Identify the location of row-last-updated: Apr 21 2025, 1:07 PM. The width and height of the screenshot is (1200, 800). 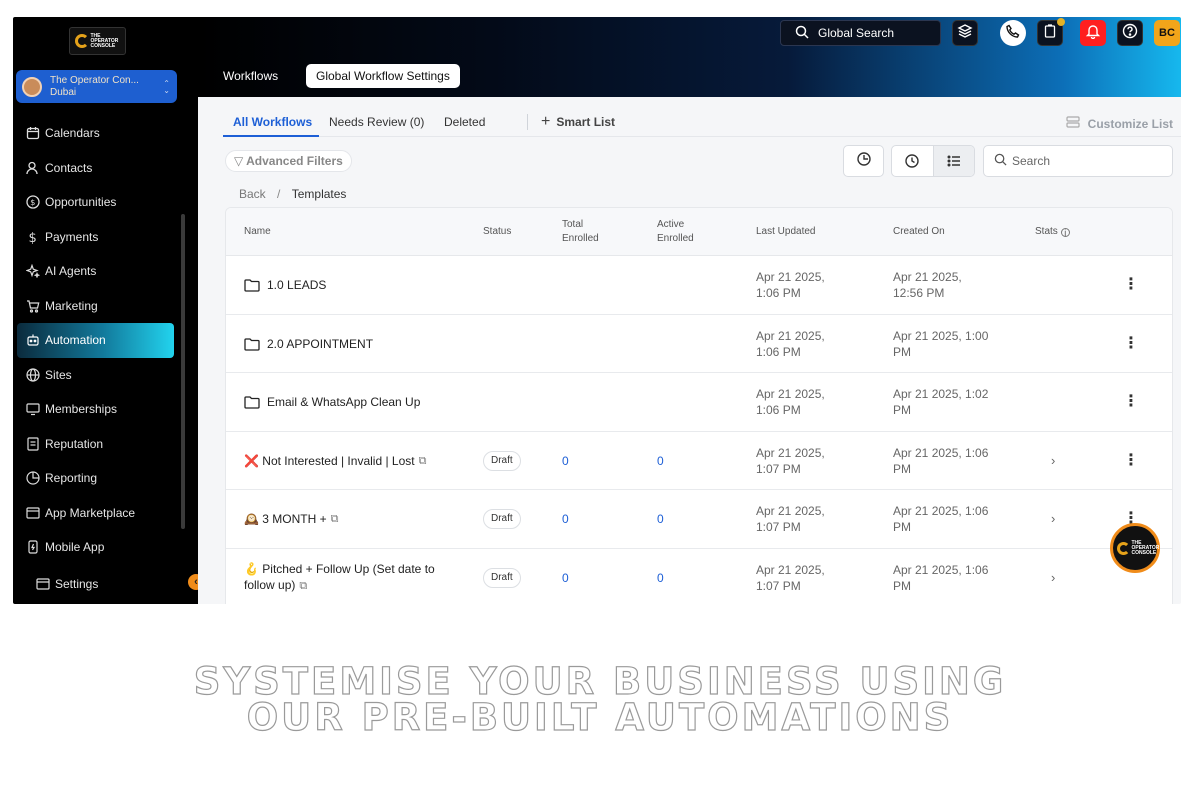
(790, 519).